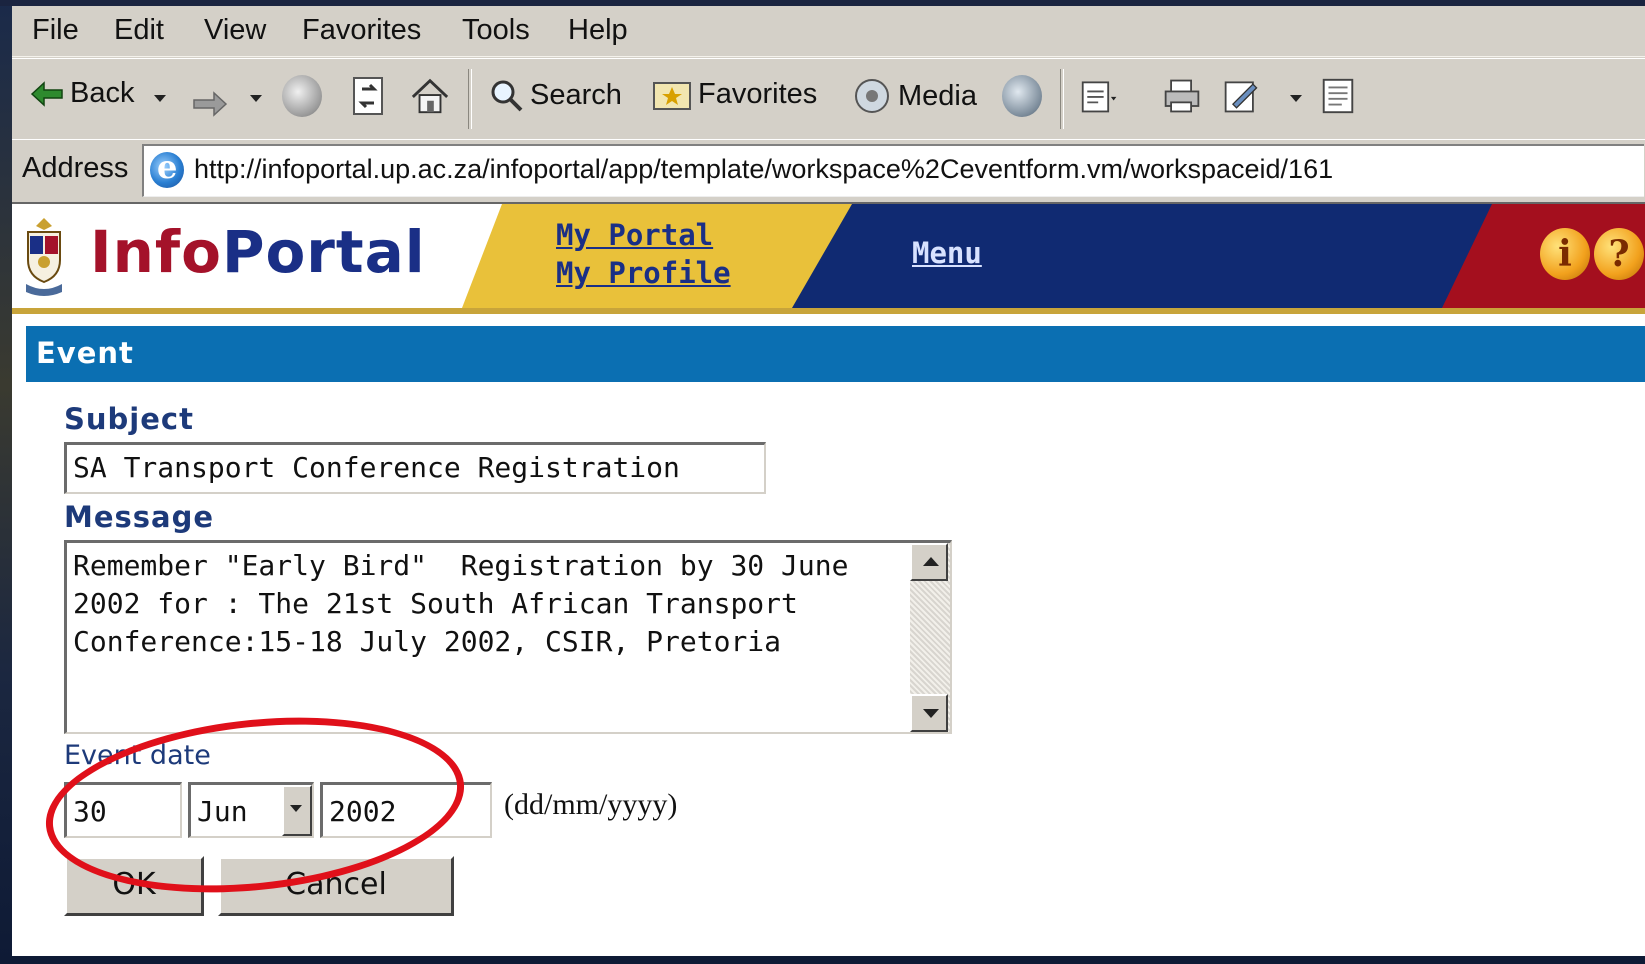 The width and height of the screenshot is (1645, 964). I want to click on my-profile-link: My Profile, so click(643, 273).